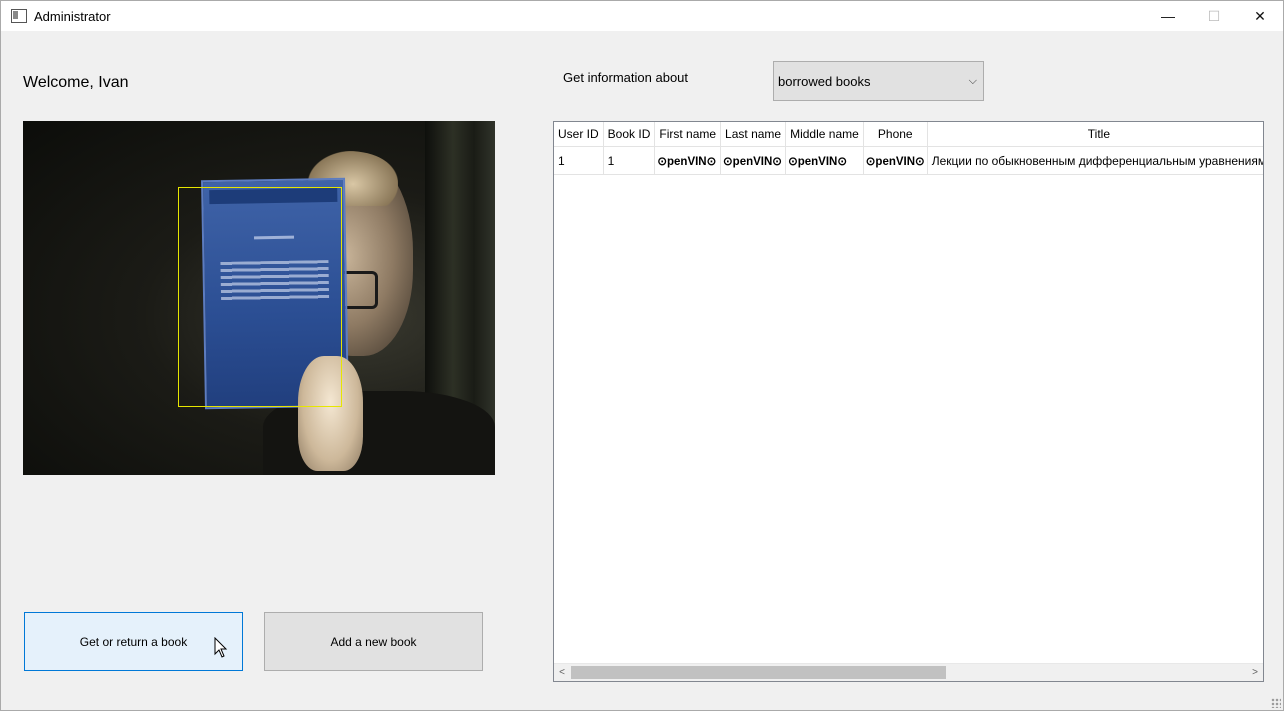  I want to click on column-header-last-name: Last name, so click(753, 134).